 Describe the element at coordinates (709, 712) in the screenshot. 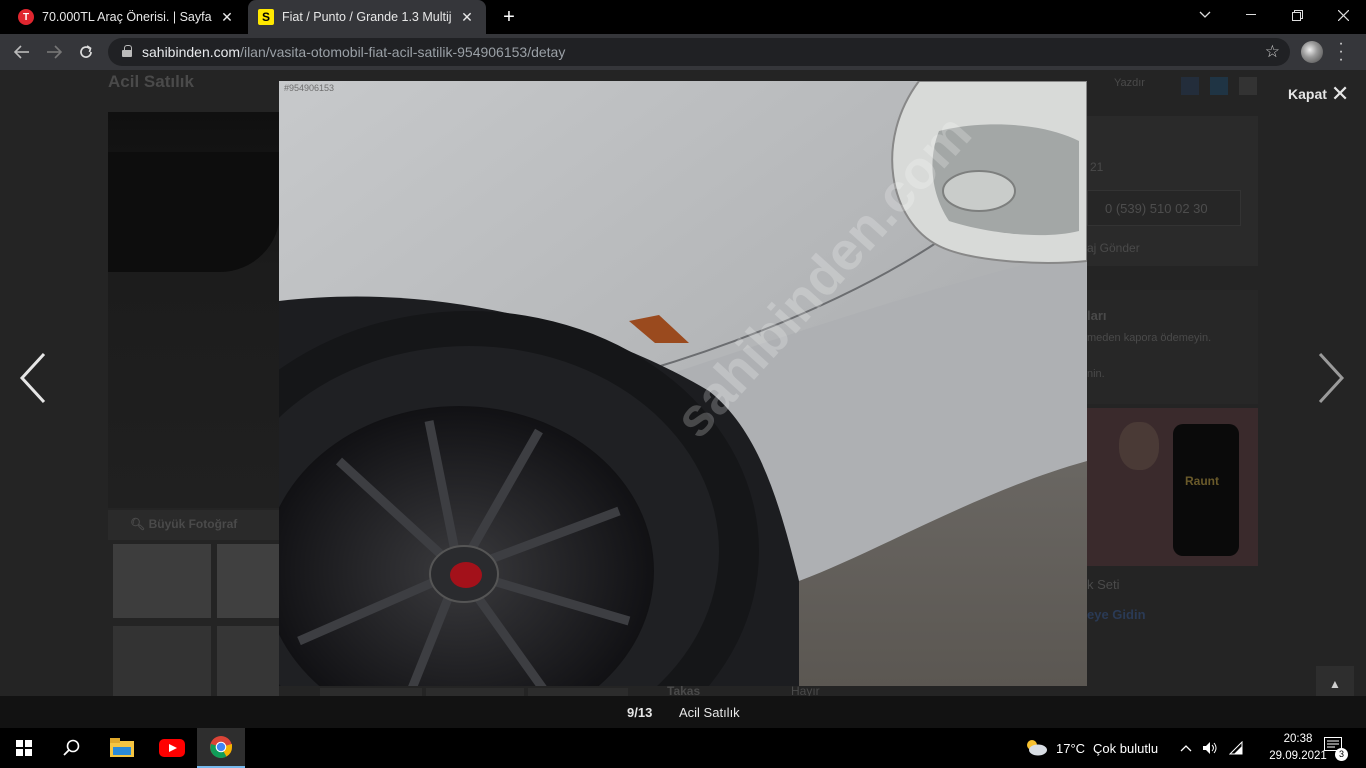

I see `photo-caption: Acil Satılık` at that location.